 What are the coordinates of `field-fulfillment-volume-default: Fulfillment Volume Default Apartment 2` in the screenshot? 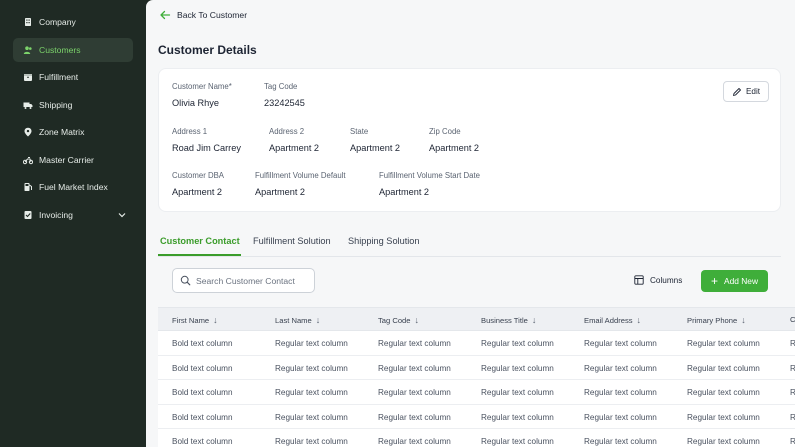 It's located at (300, 184).